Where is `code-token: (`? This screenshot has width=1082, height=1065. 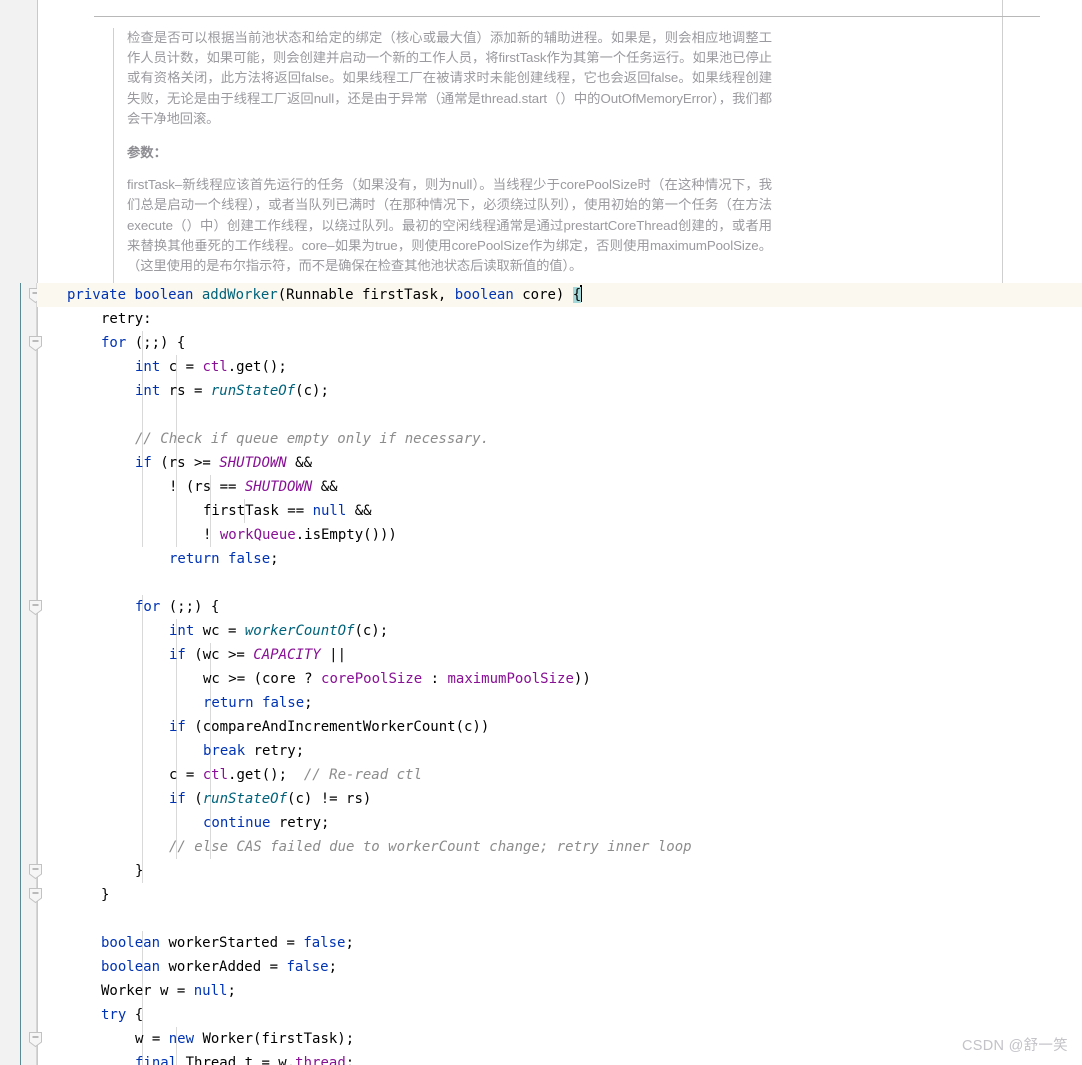
code-token: ( is located at coordinates (194, 799).